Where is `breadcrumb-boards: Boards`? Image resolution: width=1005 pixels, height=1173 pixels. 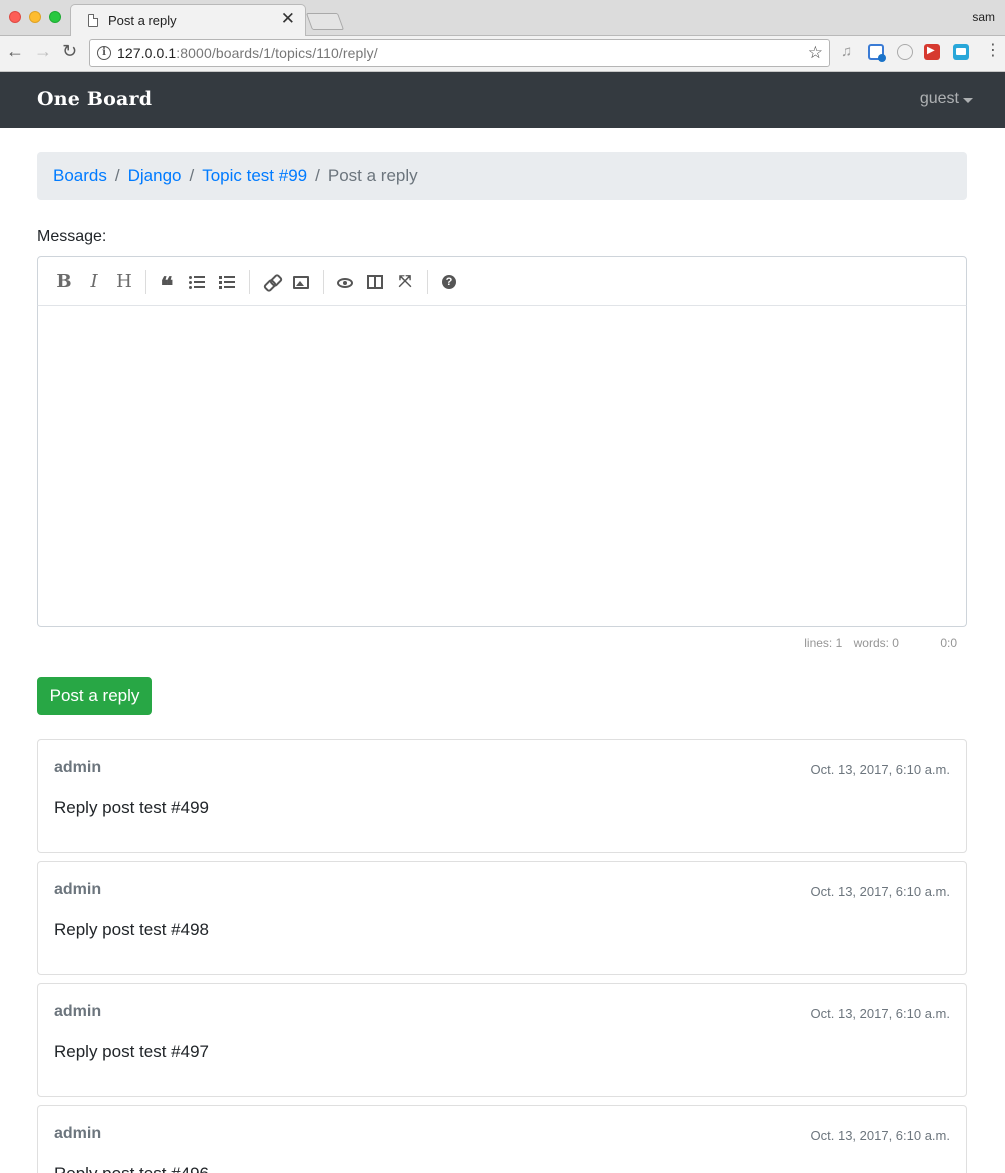 breadcrumb-boards: Boards is located at coordinates (80, 176).